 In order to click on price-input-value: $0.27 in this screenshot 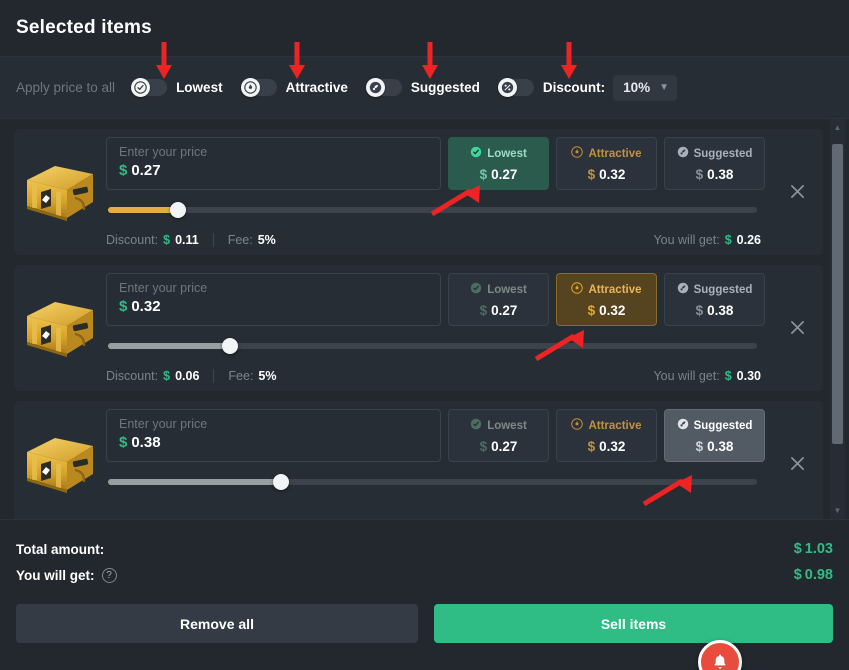, I will do `click(140, 170)`.